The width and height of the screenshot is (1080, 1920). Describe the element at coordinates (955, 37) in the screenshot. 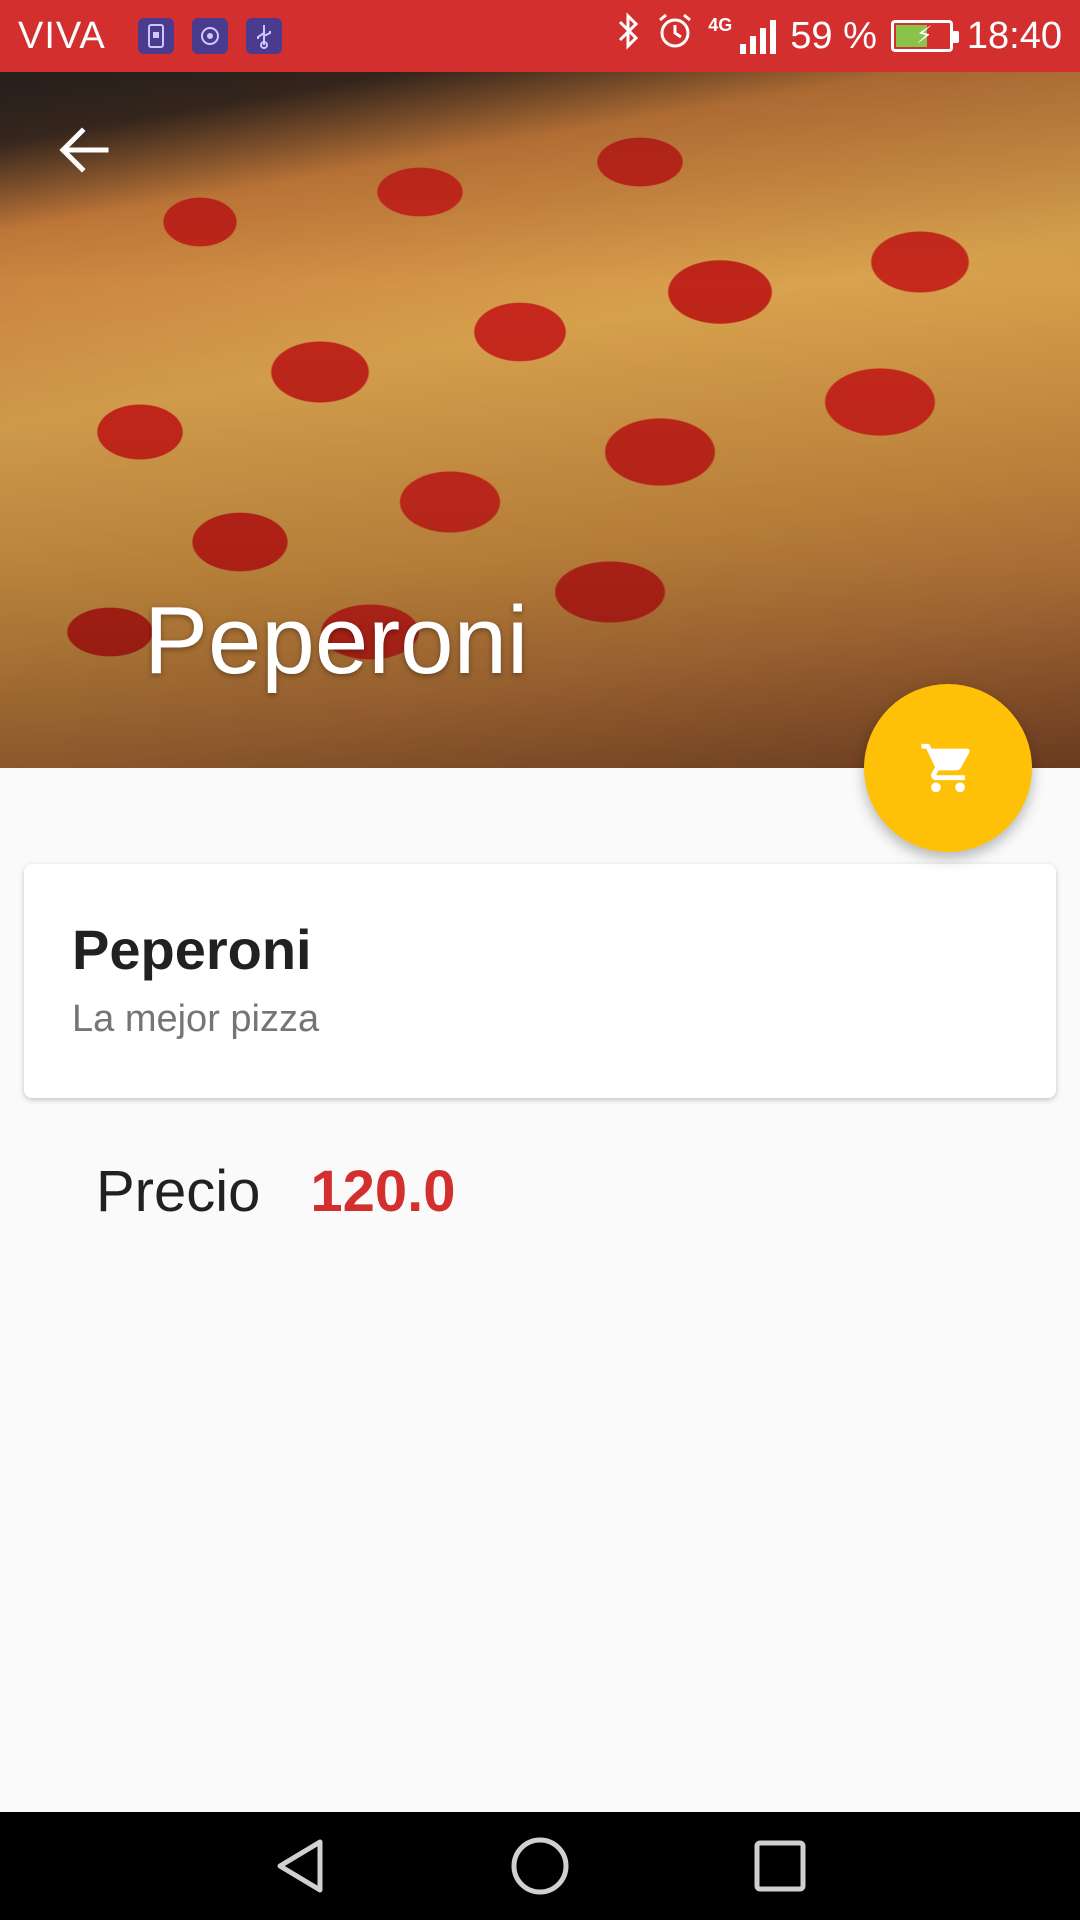

I see `battery-tip` at that location.